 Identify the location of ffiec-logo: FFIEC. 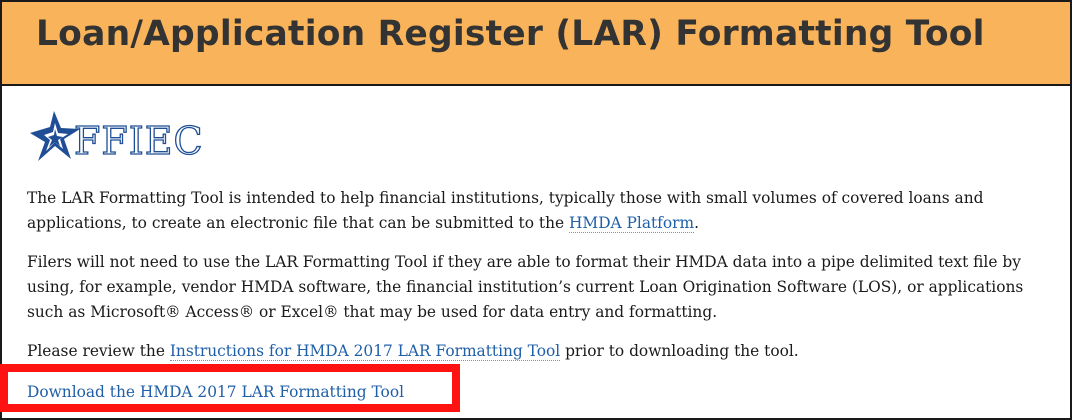
(114, 139).